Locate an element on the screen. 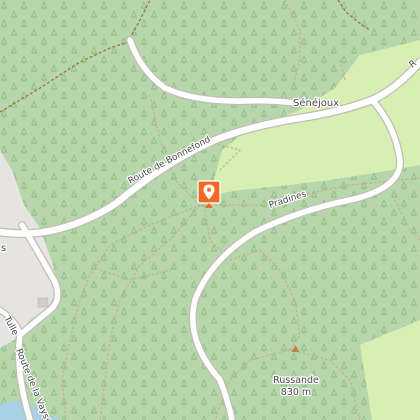 Image resolution: width=420 pixels, height=420 pixels. building is located at coordinates (43, 302).